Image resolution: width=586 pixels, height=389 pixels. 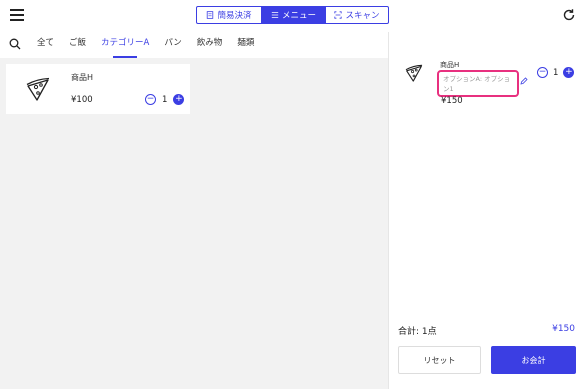 I want to click on top-bar: 簡易決済 メニュー スキャン, so click(x=293, y=16).